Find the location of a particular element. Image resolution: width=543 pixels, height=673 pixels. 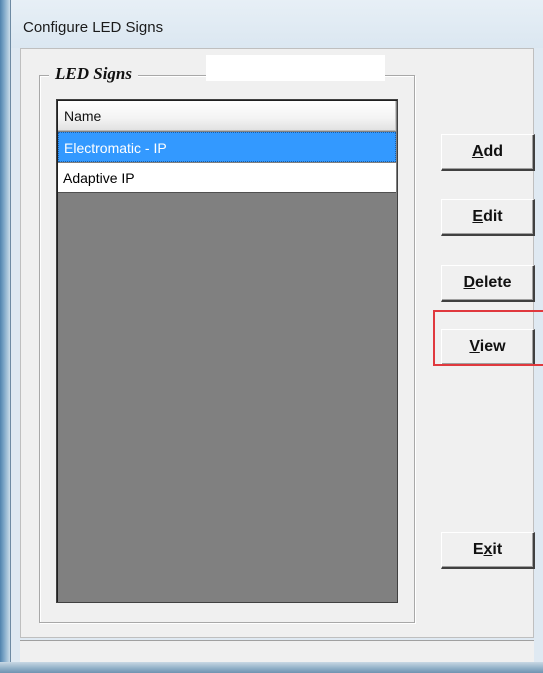

edit-button: Edit is located at coordinates (488, 217).